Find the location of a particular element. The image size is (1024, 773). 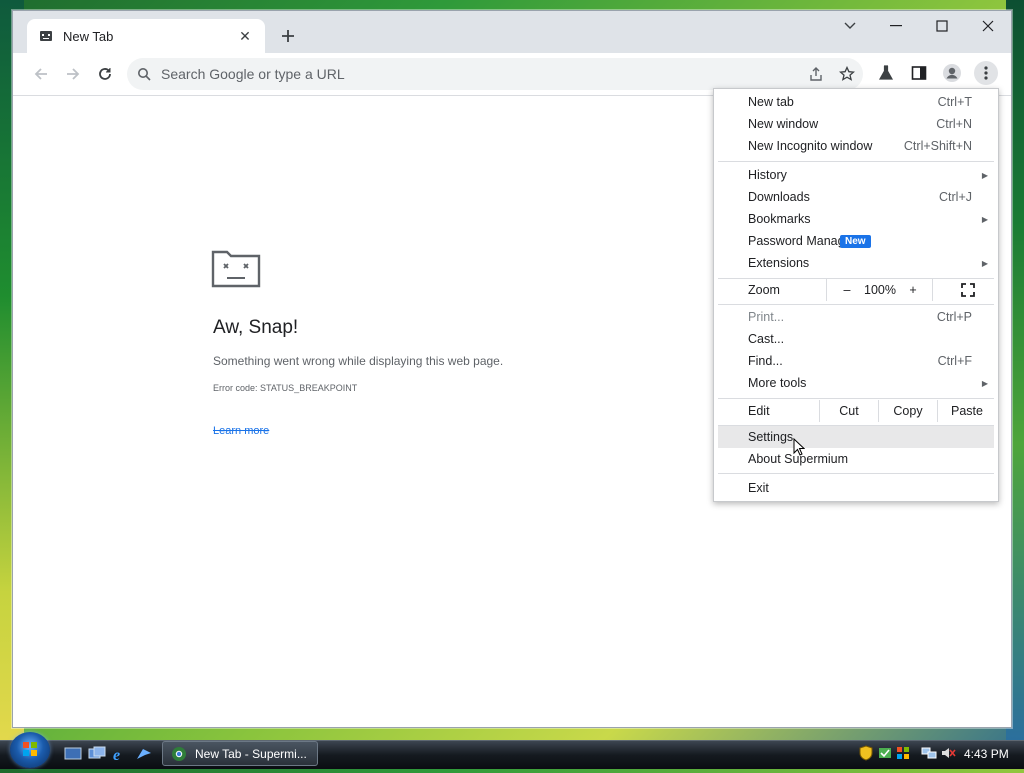

tab-title: New Tab is located at coordinates (88, 36).